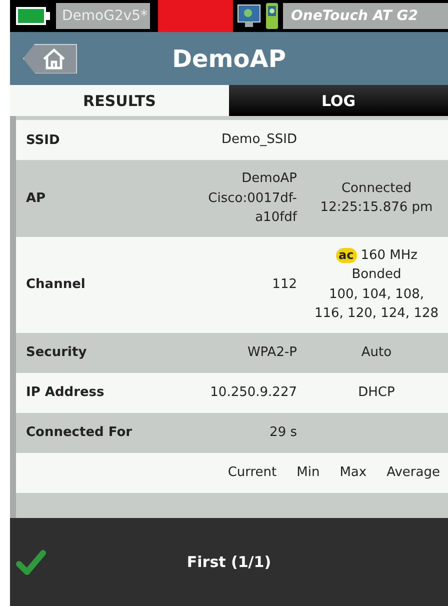 This screenshot has width=448, height=606. Describe the element at coordinates (283, 433) in the screenshot. I see `field-value: 29 s` at that location.